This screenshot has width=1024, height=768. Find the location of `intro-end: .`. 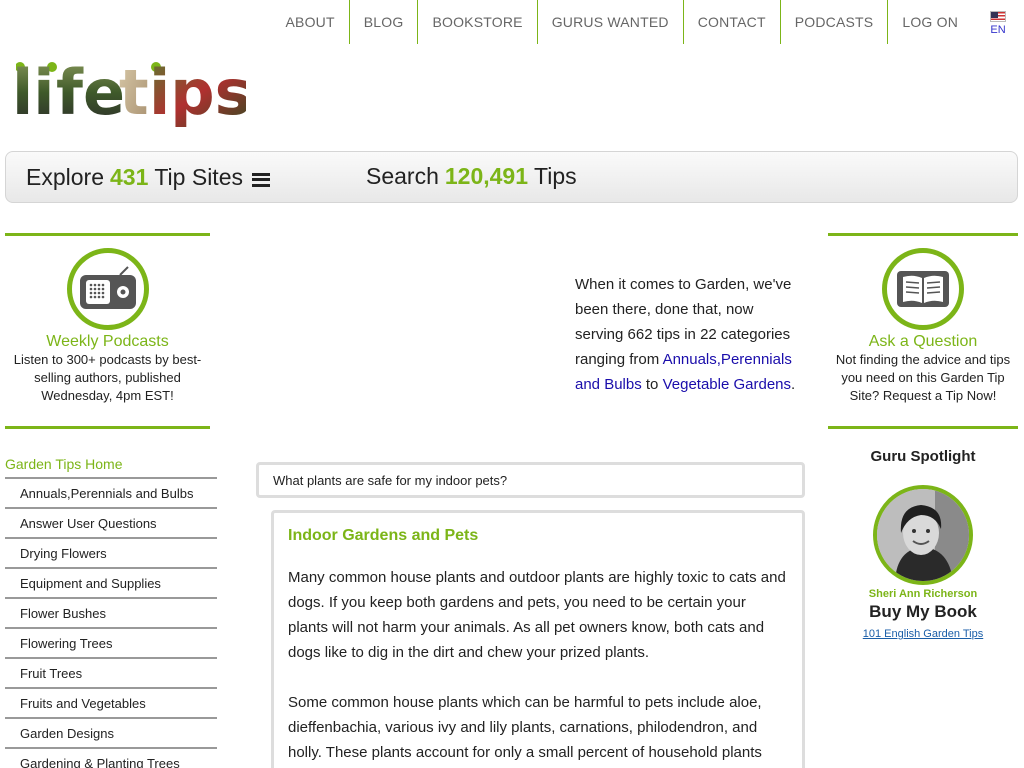

intro-end: . is located at coordinates (793, 384).